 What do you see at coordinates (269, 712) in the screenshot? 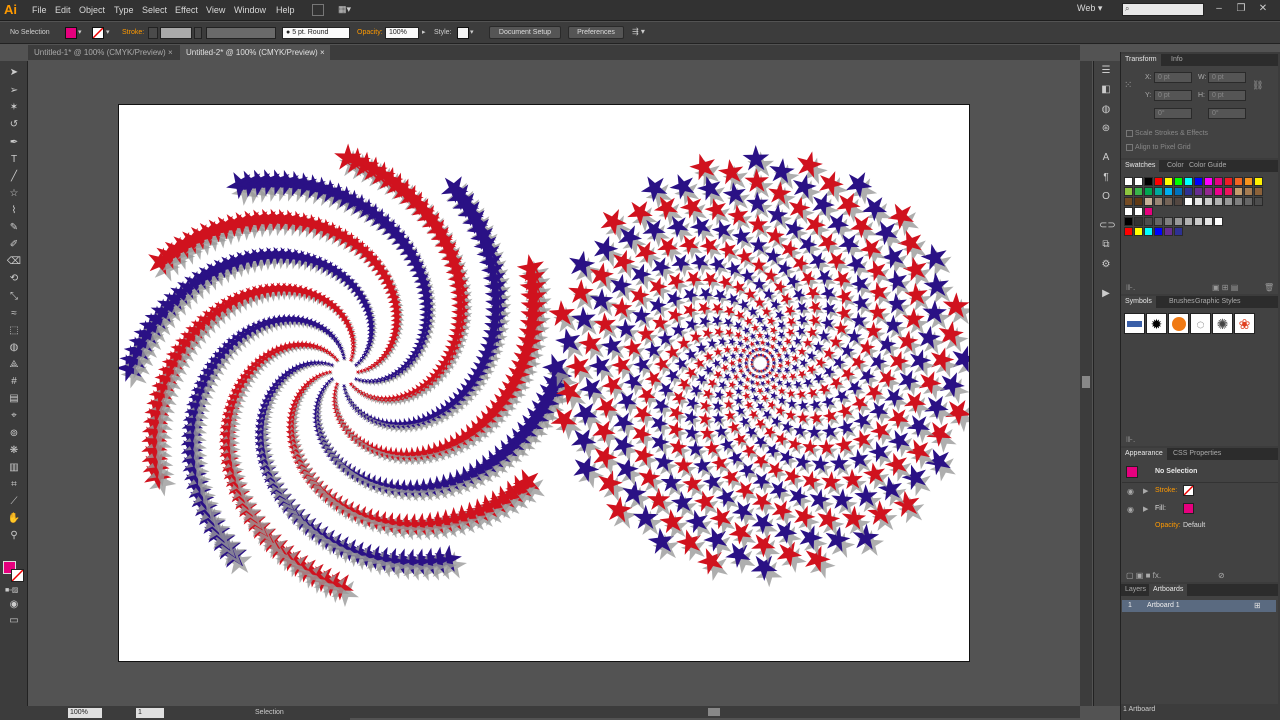
I see `status-mode-label: Selection` at bounding box center [269, 712].